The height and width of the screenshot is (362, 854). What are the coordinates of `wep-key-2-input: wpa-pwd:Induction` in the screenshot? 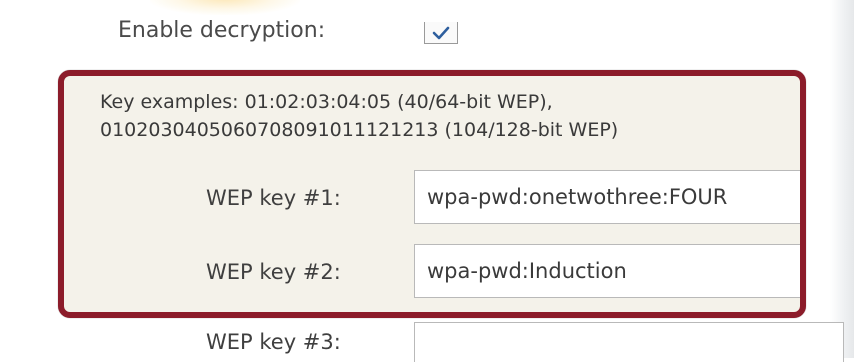 It's located at (607, 271).